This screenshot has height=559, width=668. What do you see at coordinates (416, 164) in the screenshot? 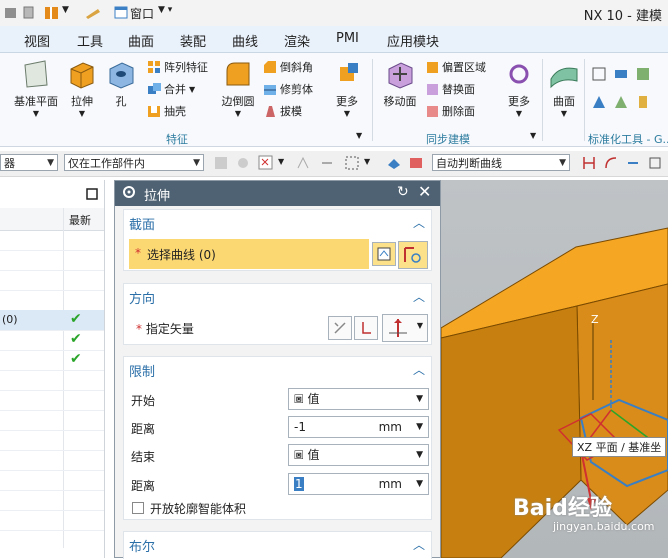
I see `deselect-icon` at bounding box center [416, 164].